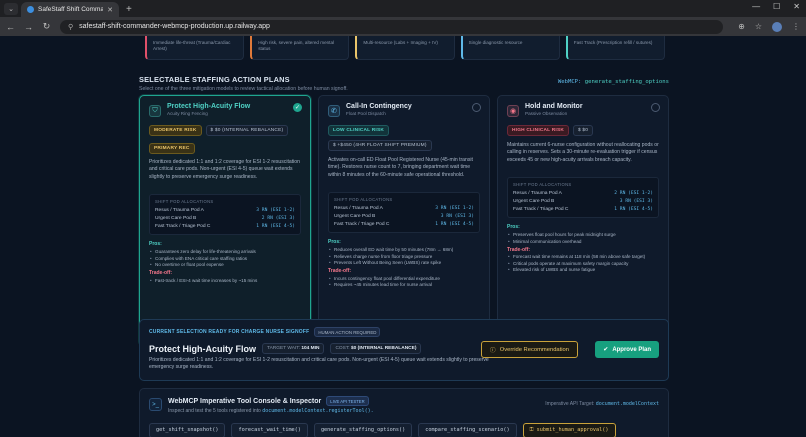 Image resolution: width=806 pixels, height=437 pixels. I want to click on tool-button: get_shift_snapshot(), so click(187, 430).